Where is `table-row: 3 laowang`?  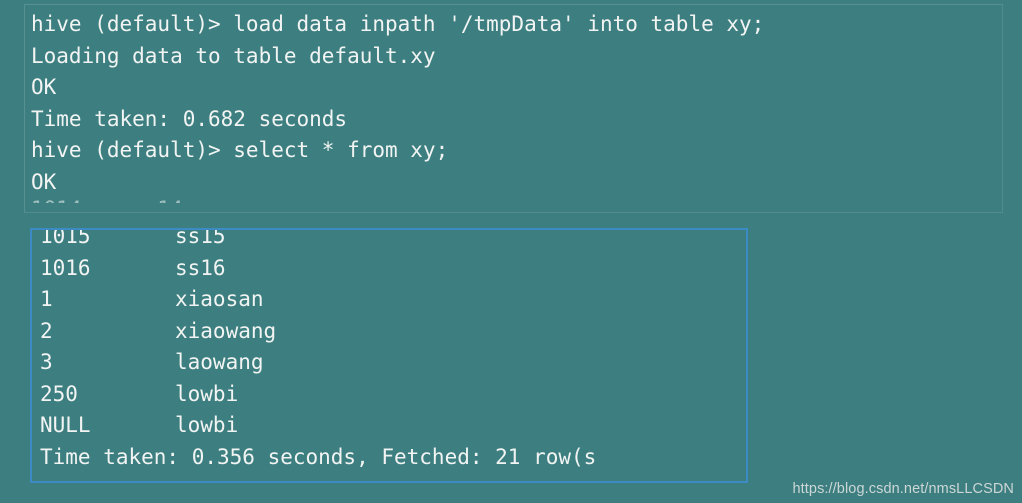
table-row: 3 laowang is located at coordinates (393, 363).